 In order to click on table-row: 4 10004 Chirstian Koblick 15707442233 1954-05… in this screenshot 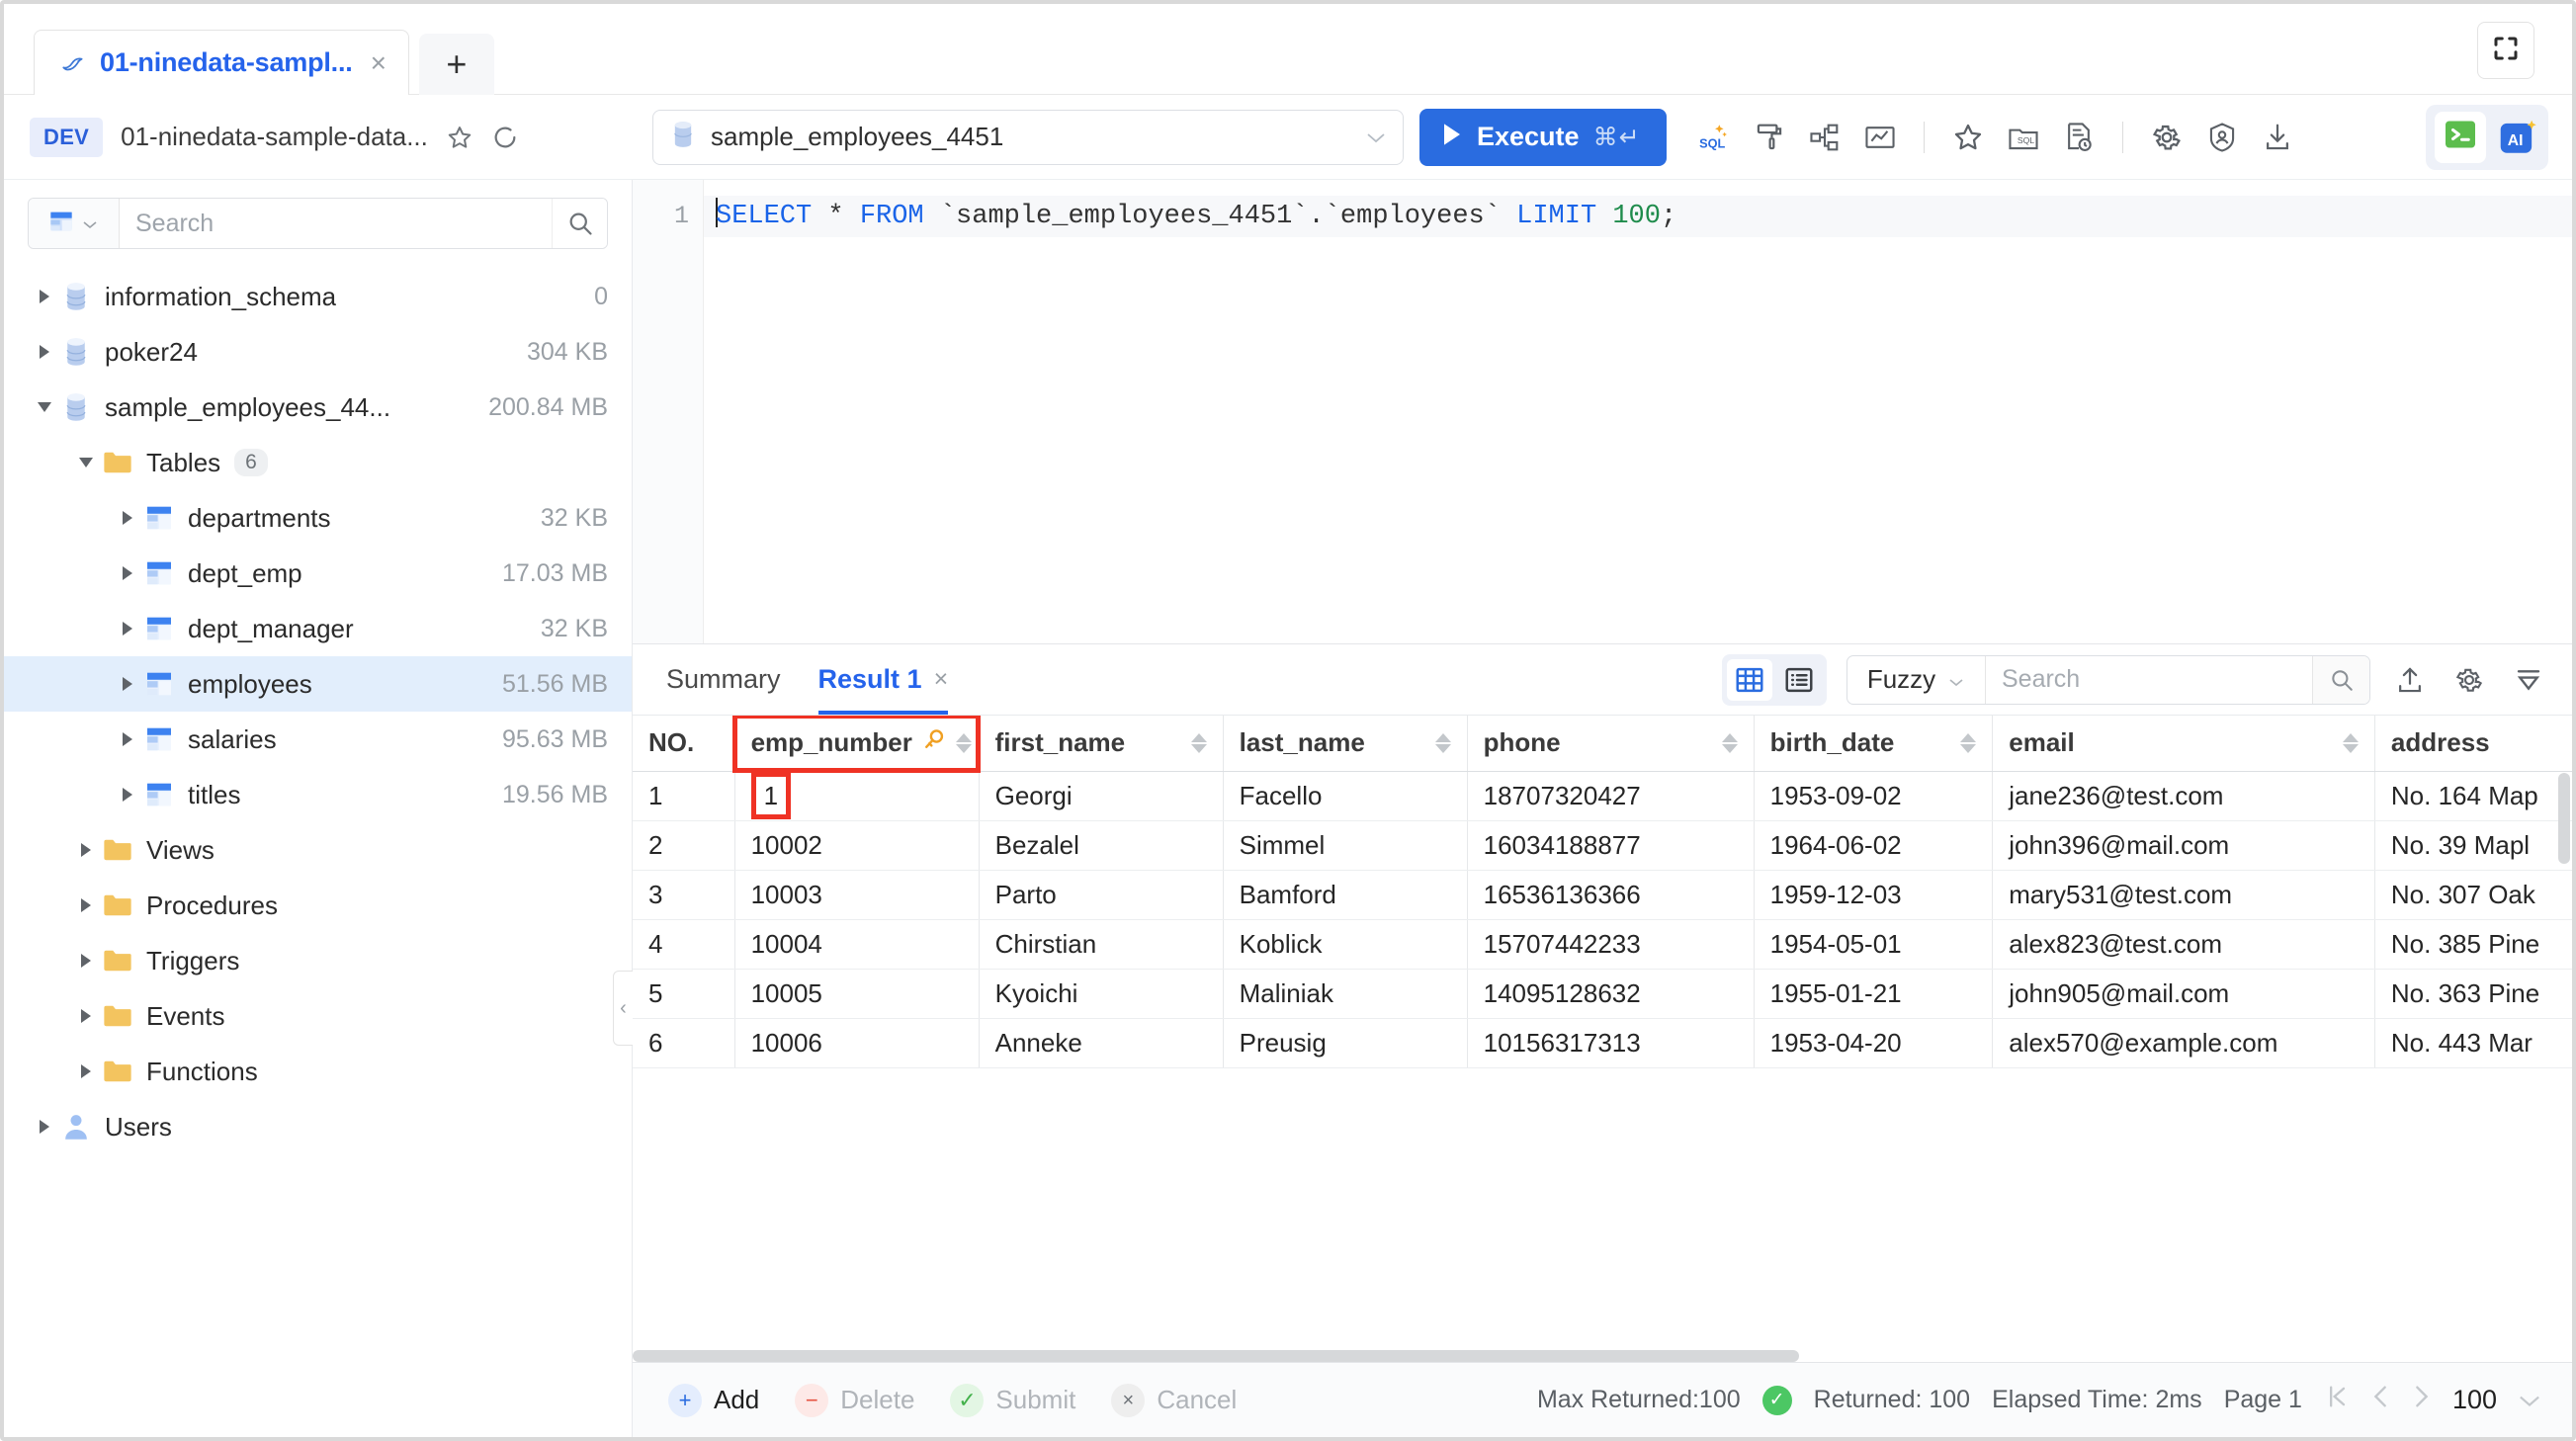, I will do `click(1602, 944)`.